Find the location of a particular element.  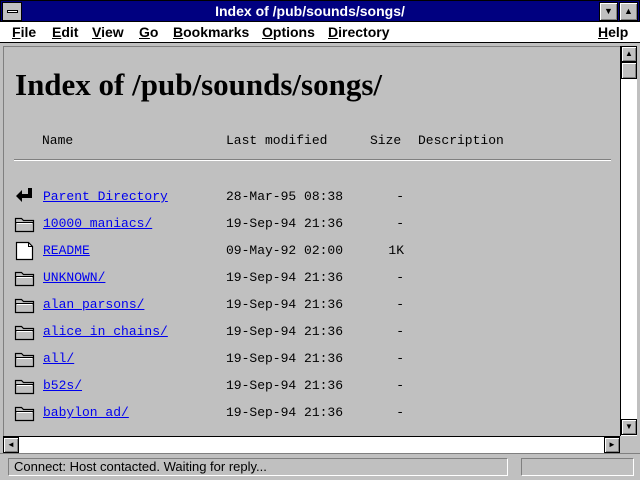

entry-link: UNKNOWN/ is located at coordinates (74, 278).